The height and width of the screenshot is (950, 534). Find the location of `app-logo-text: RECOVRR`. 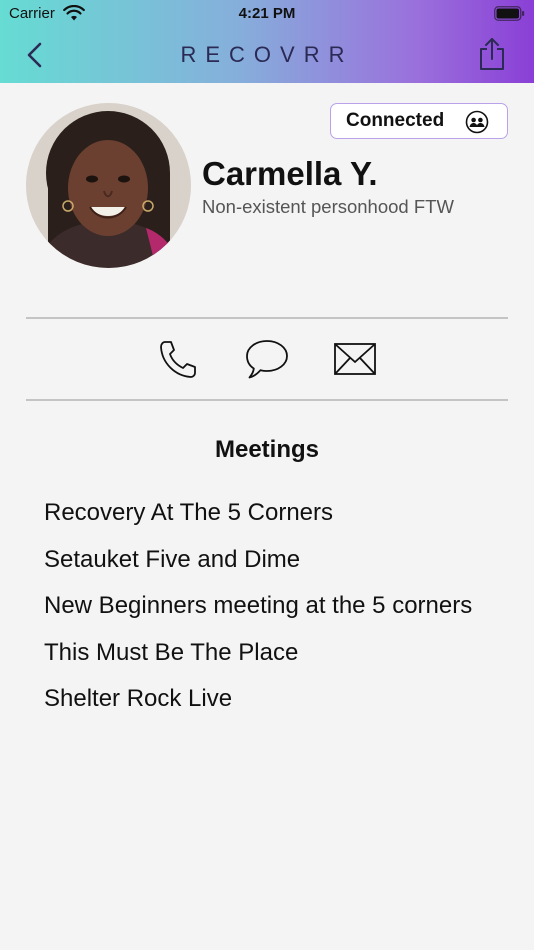

app-logo-text: RECOVRR is located at coordinates (267, 54).